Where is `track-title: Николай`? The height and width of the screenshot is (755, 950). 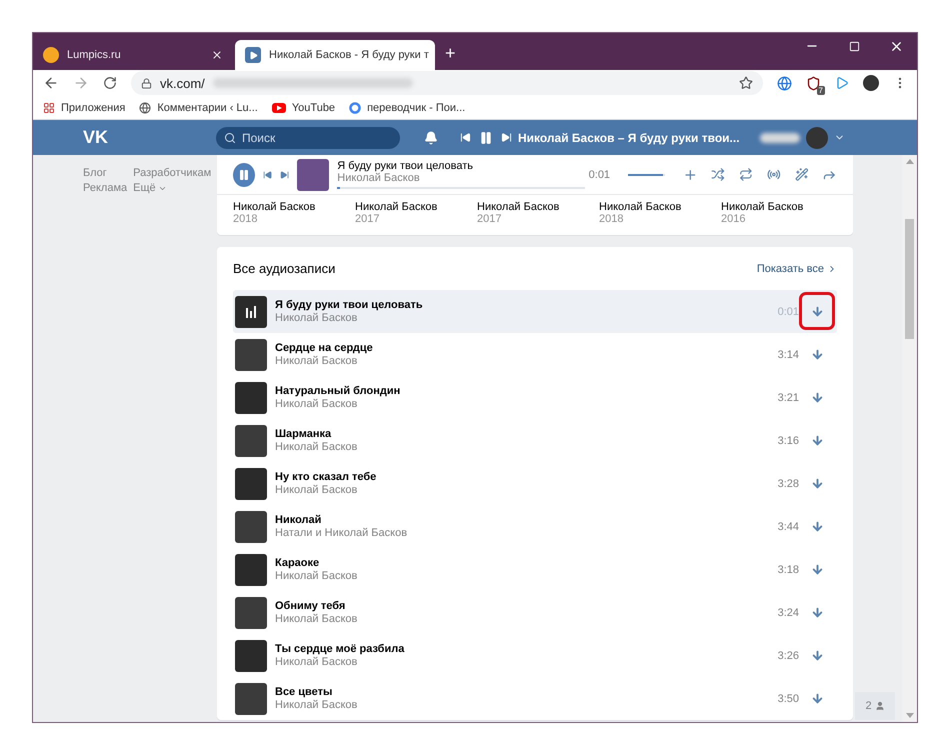
track-title: Николай is located at coordinates (522, 520).